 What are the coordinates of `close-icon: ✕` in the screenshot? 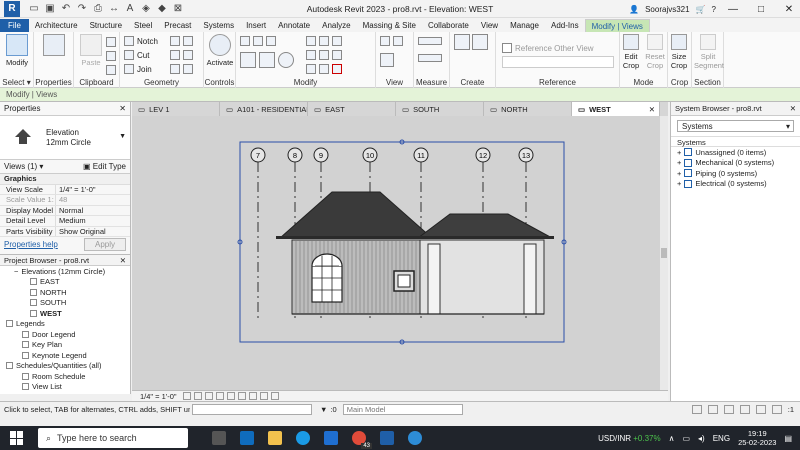 It's located at (793, 108).